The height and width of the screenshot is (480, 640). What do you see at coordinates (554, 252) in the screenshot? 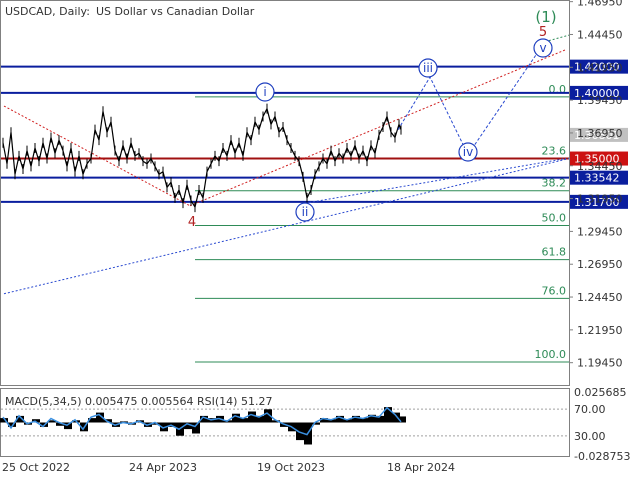
I see `fib-label: 61.8` at bounding box center [554, 252].